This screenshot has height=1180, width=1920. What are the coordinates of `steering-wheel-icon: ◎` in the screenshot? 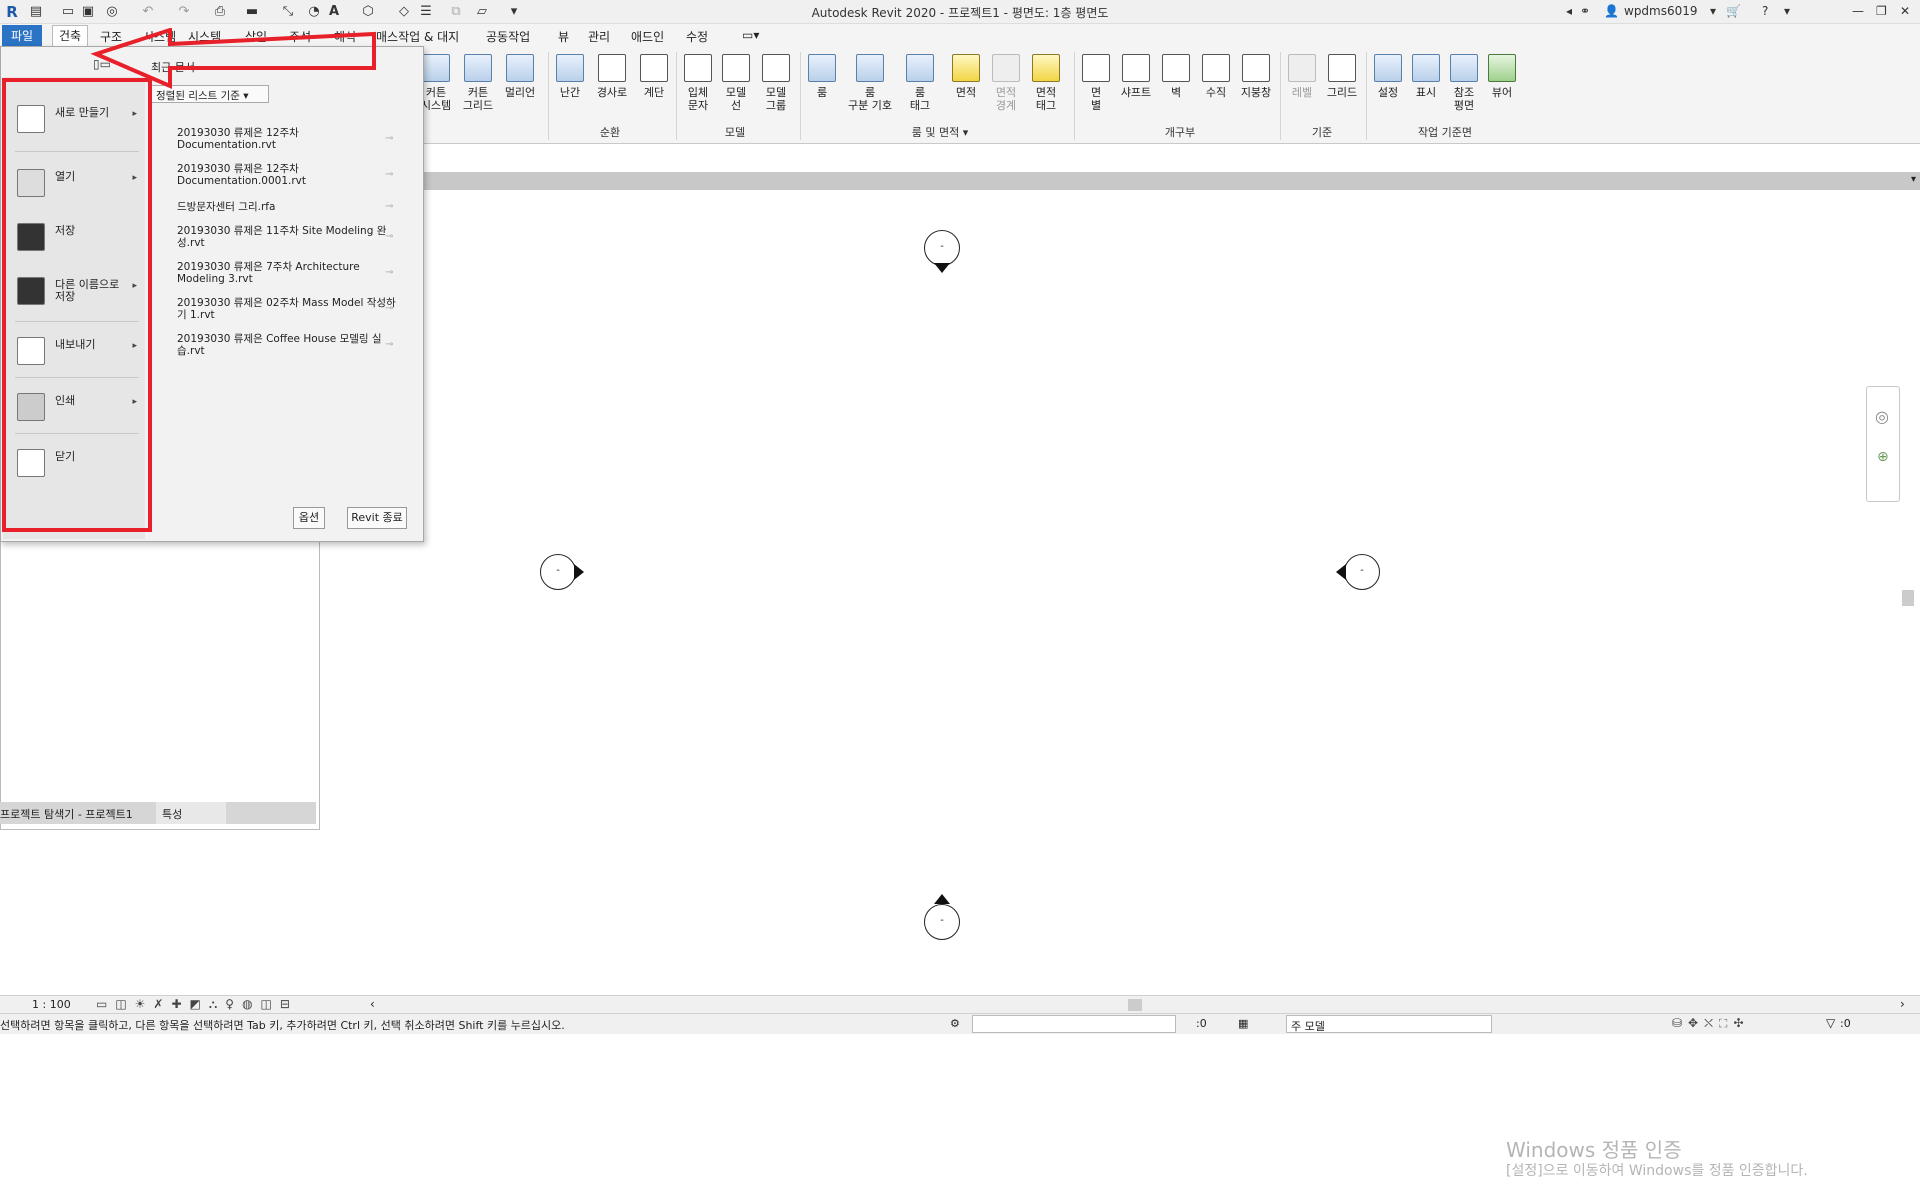 It's located at (1882, 416).